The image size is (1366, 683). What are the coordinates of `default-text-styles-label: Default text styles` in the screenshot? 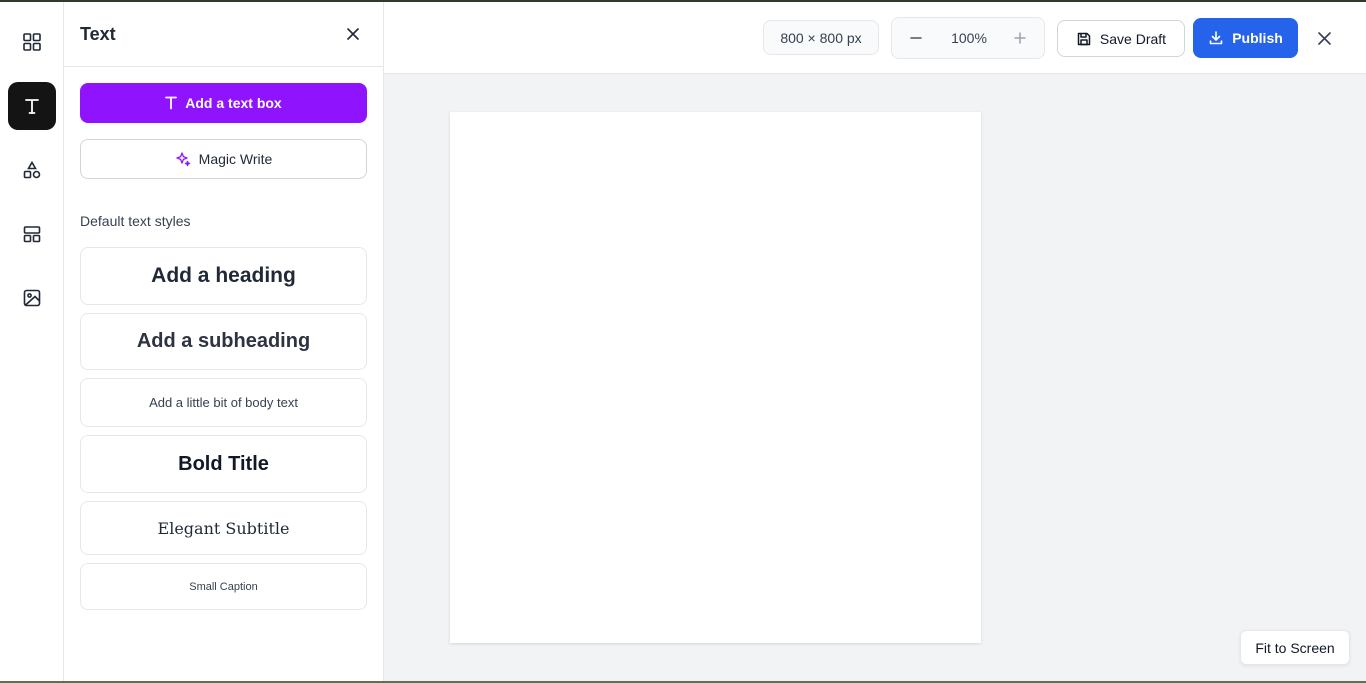 It's located at (135, 221).